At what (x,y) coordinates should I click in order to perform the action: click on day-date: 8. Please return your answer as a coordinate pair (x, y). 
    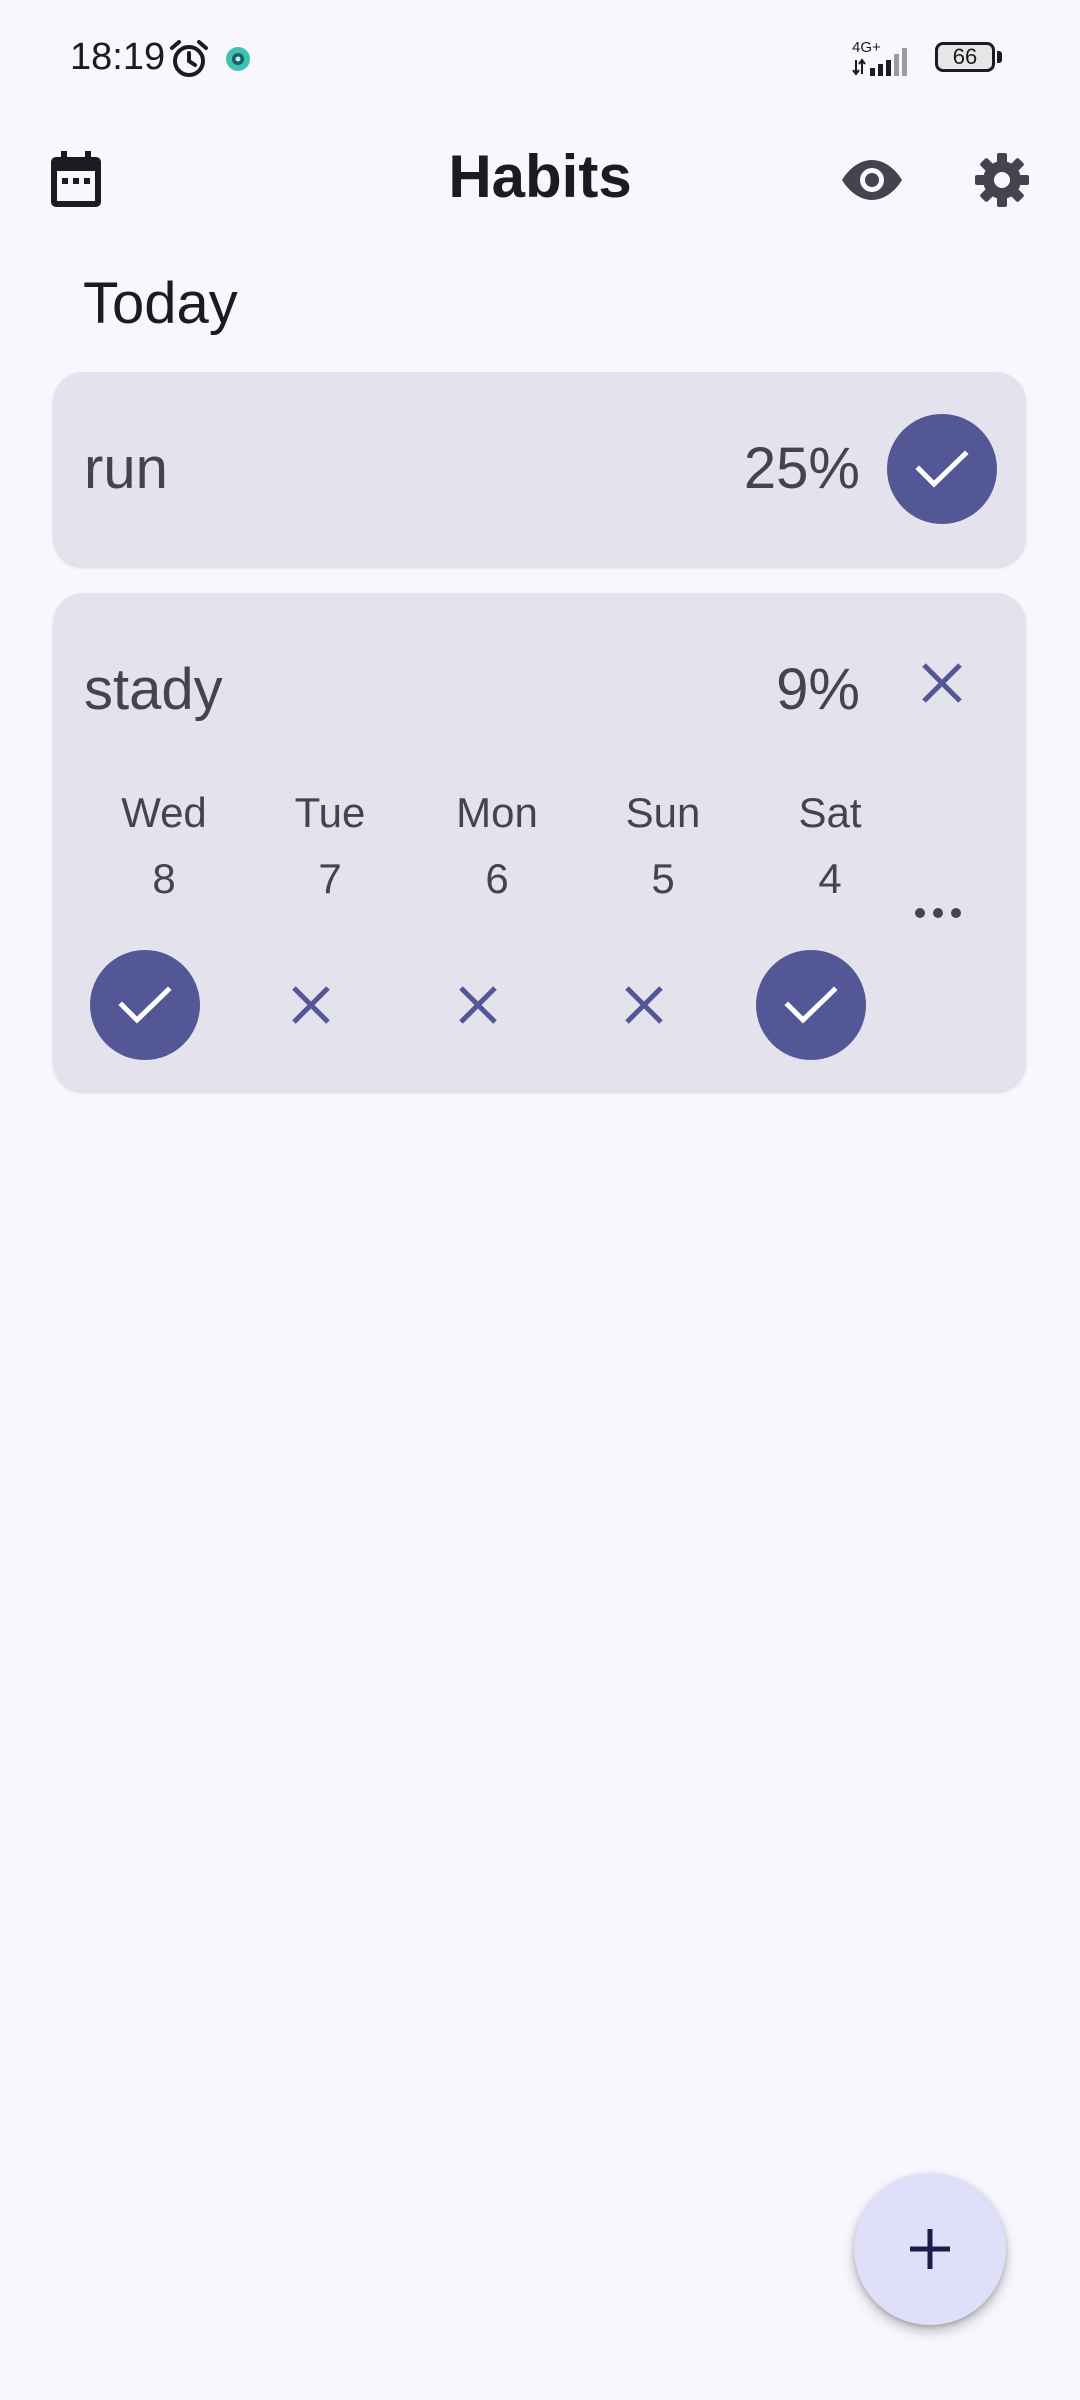
    Looking at the image, I should click on (164, 878).